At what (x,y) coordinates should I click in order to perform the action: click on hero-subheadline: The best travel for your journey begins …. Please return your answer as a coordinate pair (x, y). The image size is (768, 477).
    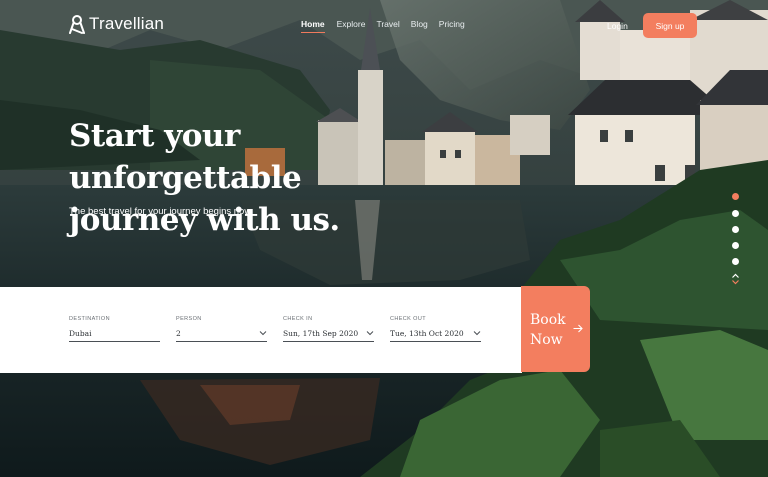
    Looking at the image, I should click on (160, 211).